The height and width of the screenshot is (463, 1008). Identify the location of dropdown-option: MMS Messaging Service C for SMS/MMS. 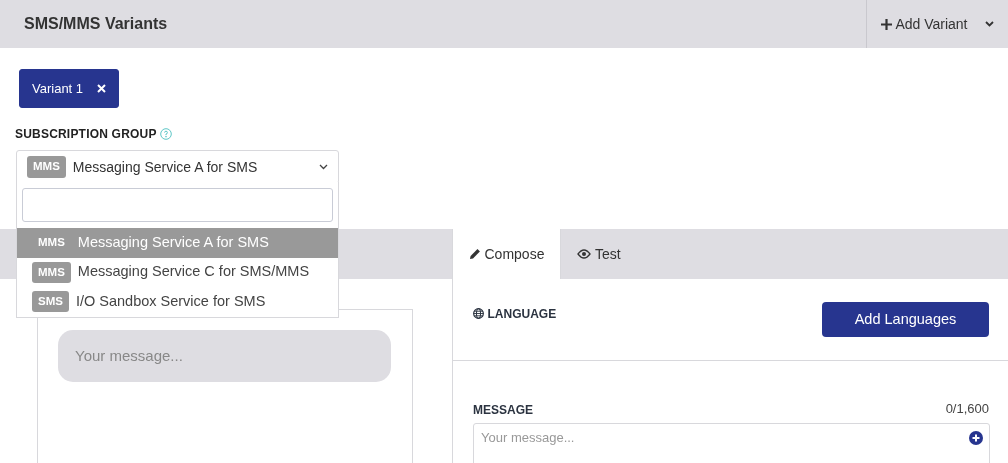
(177, 272).